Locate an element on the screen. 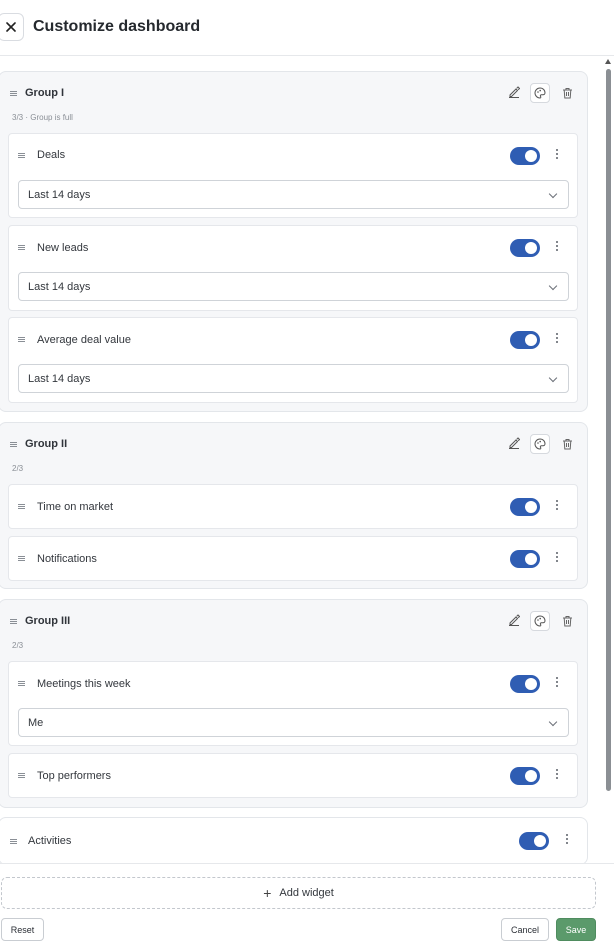 This screenshot has width=614, height=952. save-button: Save is located at coordinates (576, 929).